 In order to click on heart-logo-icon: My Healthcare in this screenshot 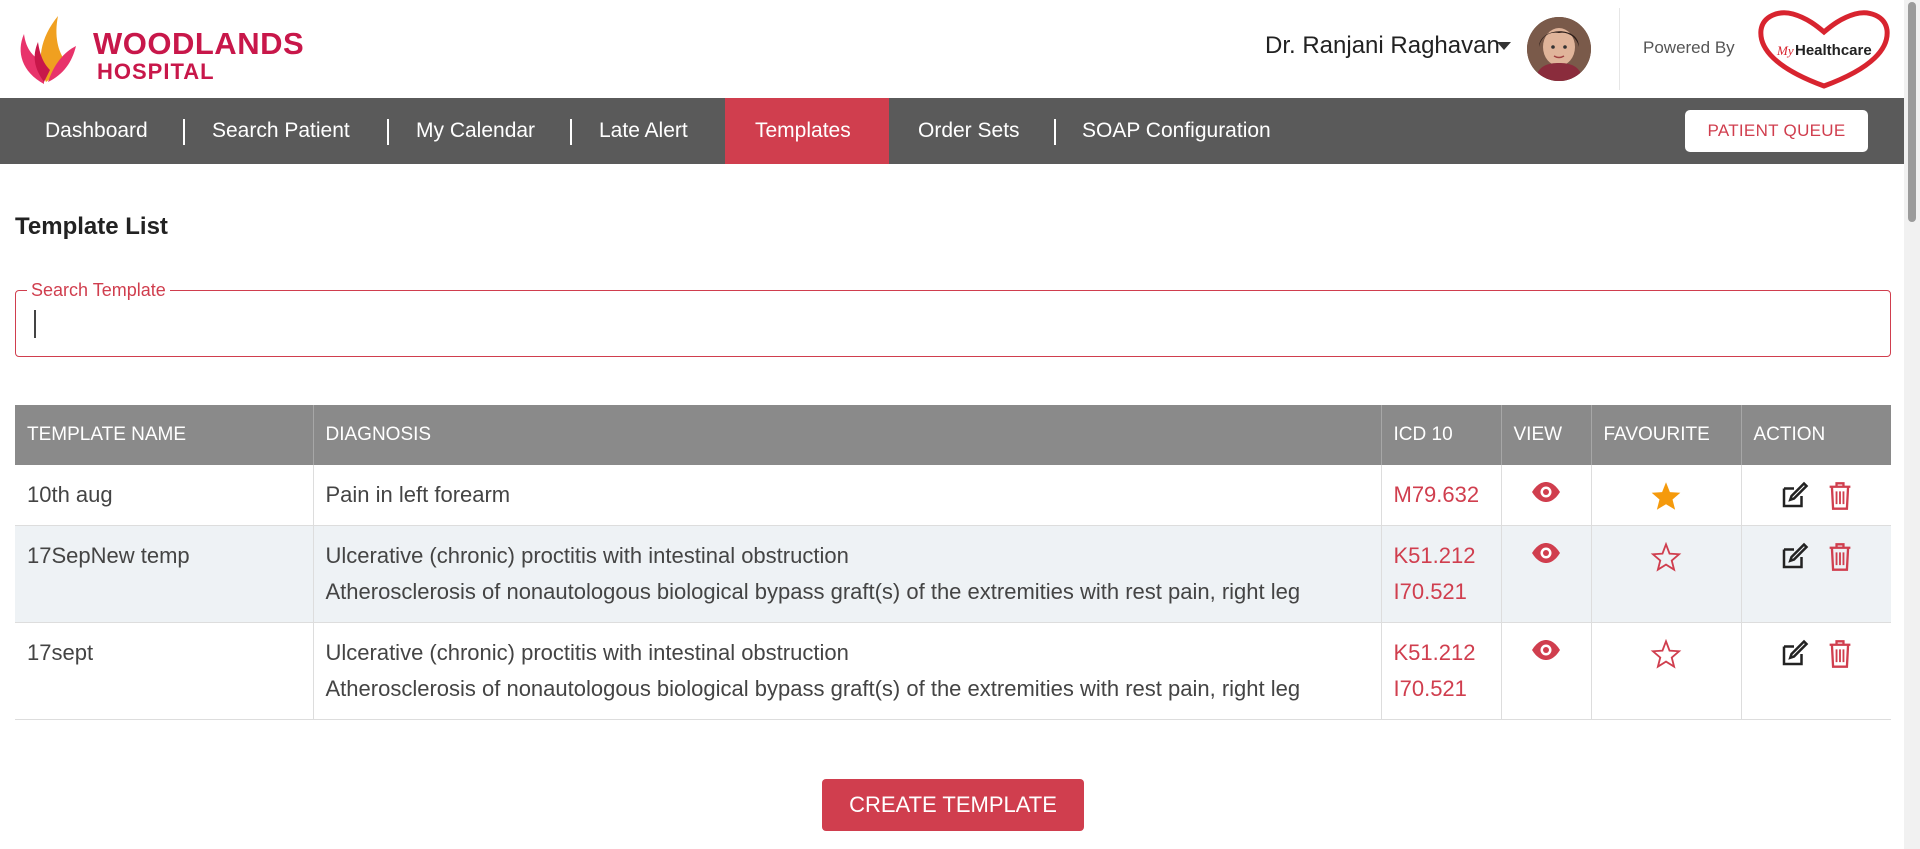, I will do `click(1824, 49)`.